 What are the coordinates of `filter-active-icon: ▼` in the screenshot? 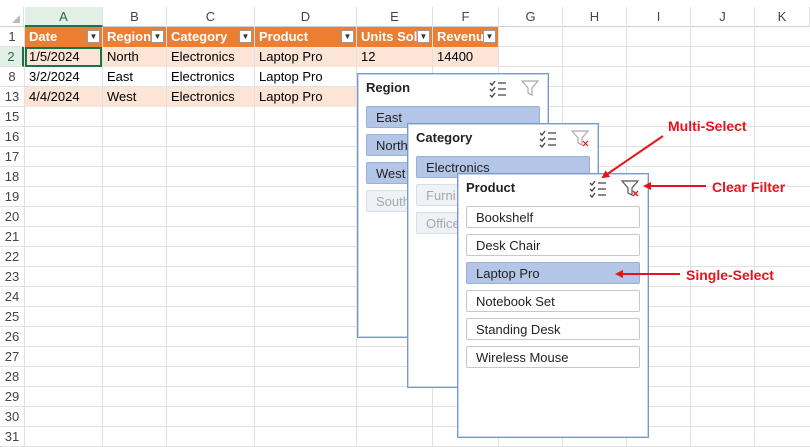 It's located at (347, 36).